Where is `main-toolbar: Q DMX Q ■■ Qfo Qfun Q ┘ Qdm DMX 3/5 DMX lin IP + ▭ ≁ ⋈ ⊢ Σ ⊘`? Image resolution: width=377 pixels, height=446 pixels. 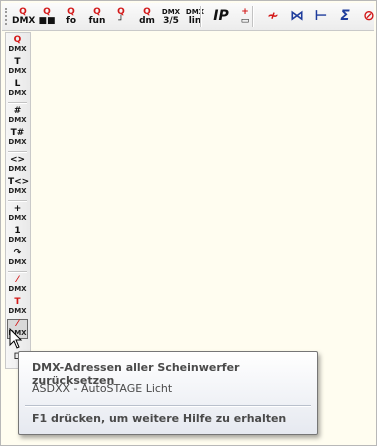
main-toolbar: Q DMX Q ■■ Qfo Qfun Q ┘ Qdm DMX 3/5 DMX lin IP + ▭ ≁ ⋈ ⊢ Σ ⊘ is located at coordinates (189, 17).